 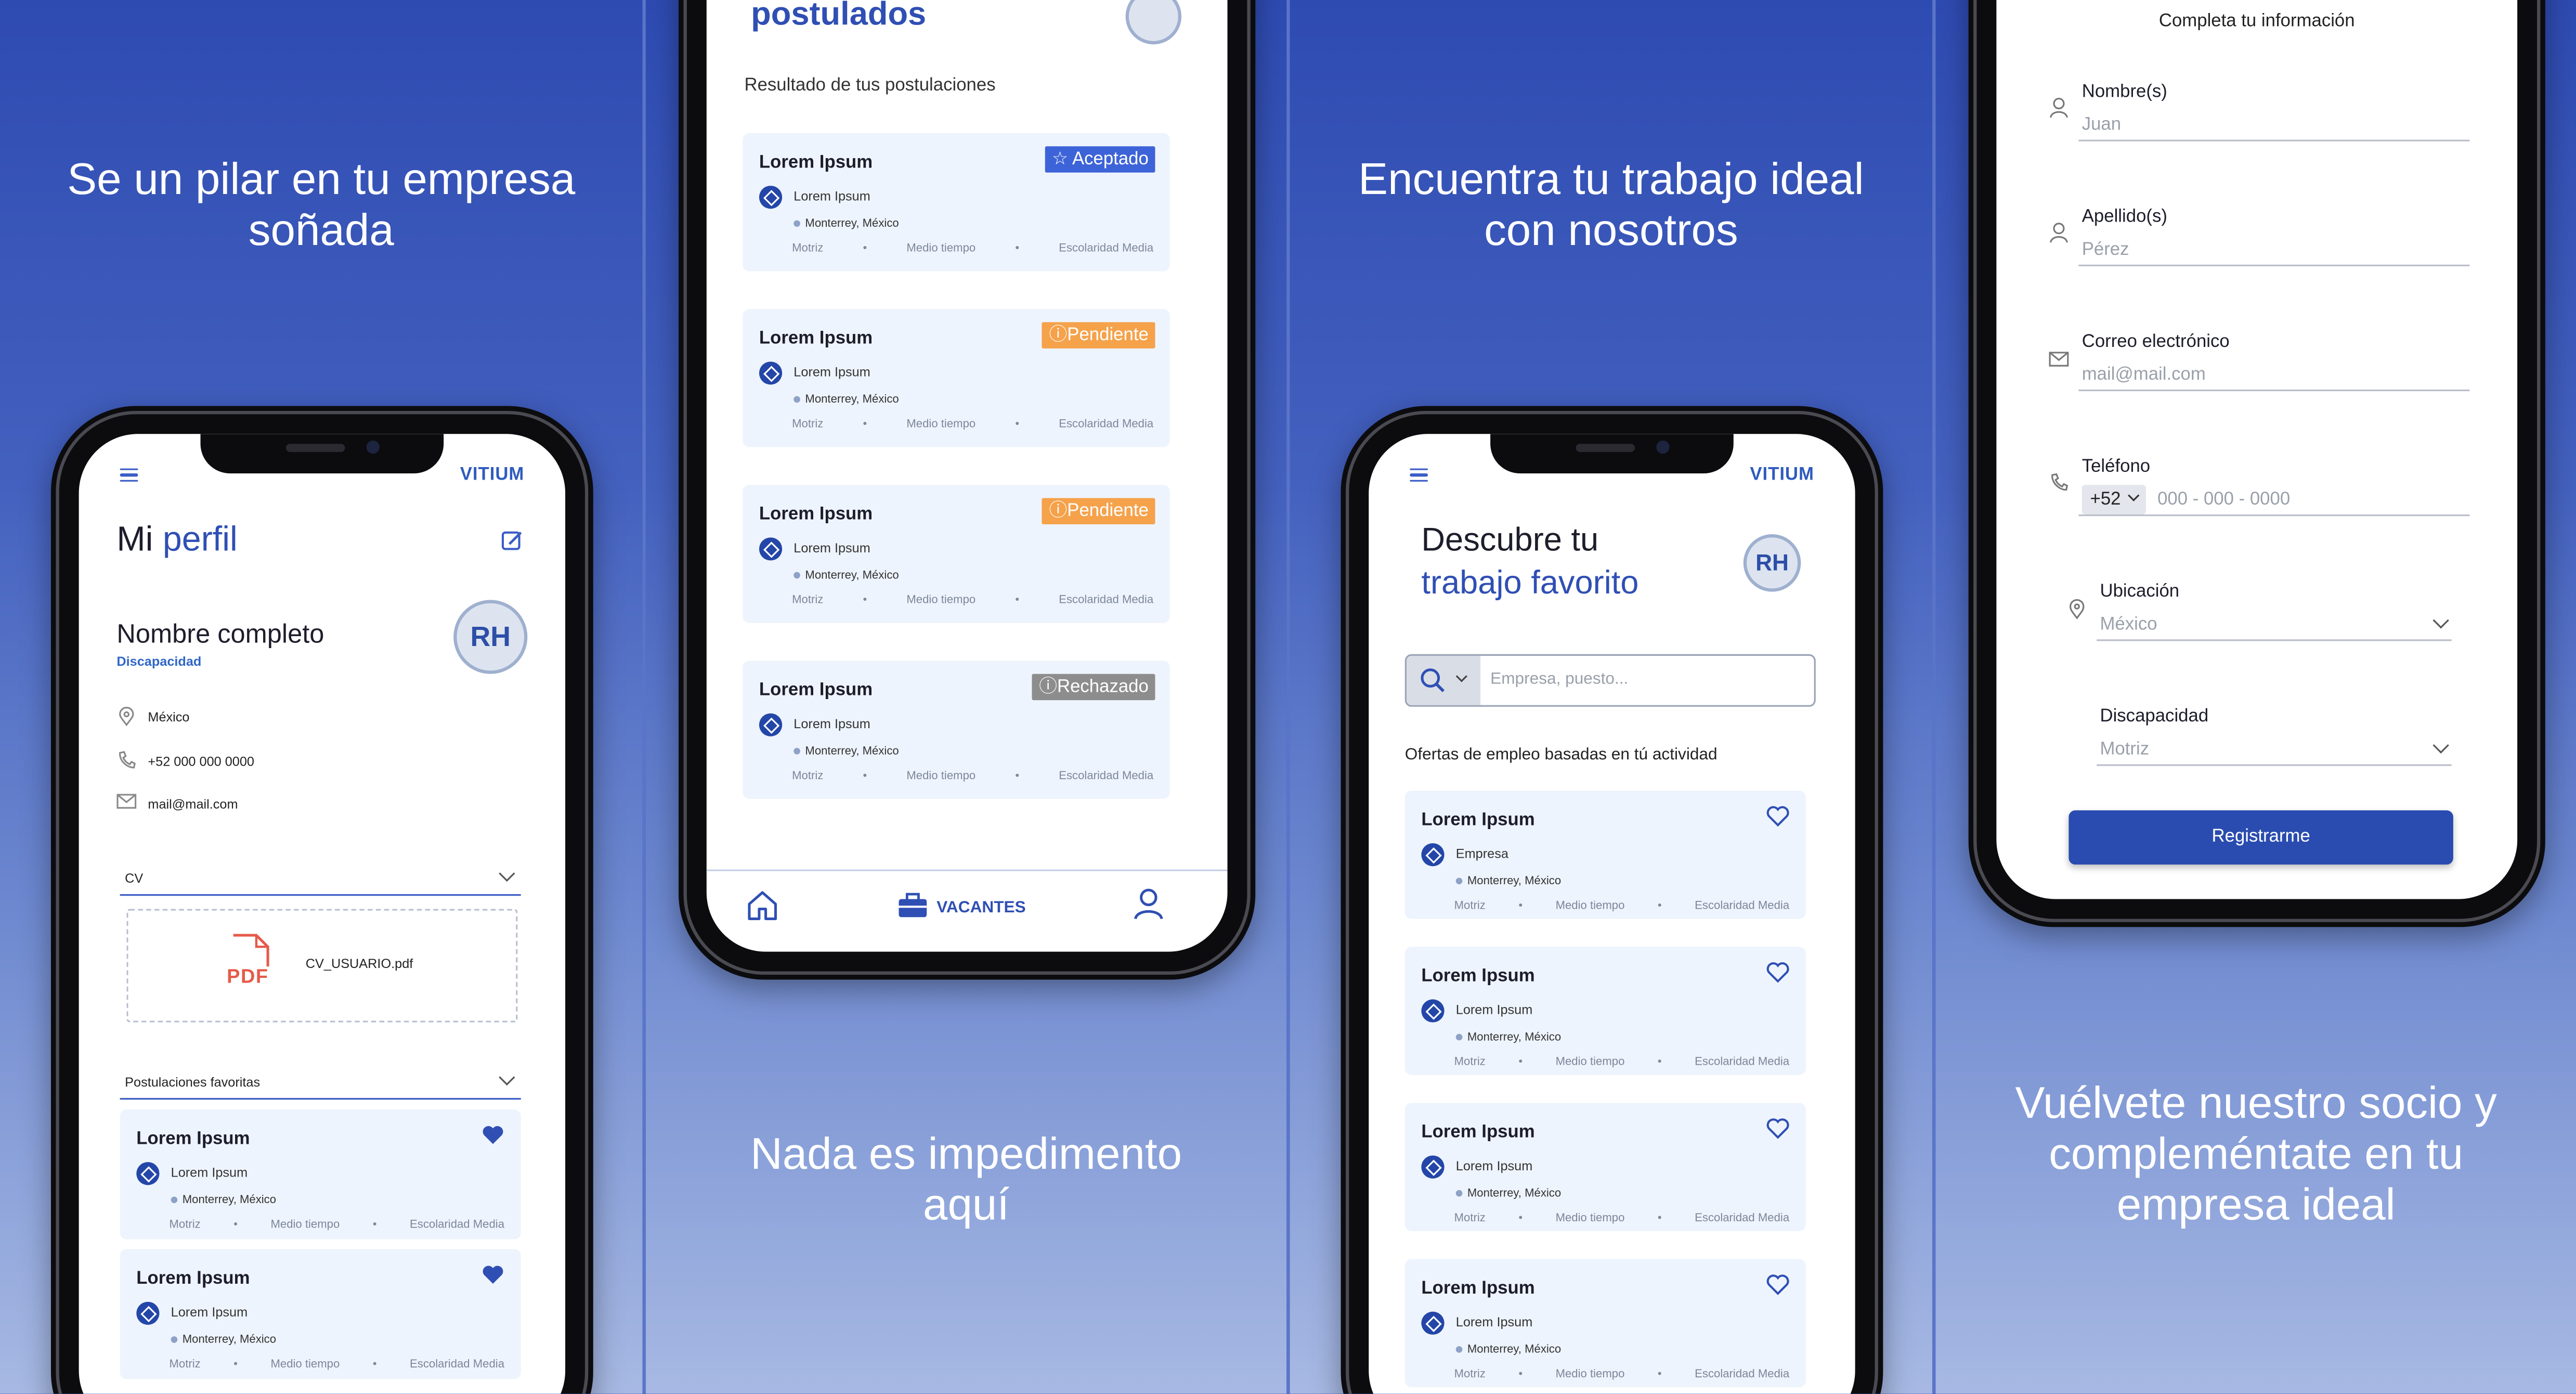 I want to click on page-title-line2: trabajo favorito, so click(x=1530, y=583).